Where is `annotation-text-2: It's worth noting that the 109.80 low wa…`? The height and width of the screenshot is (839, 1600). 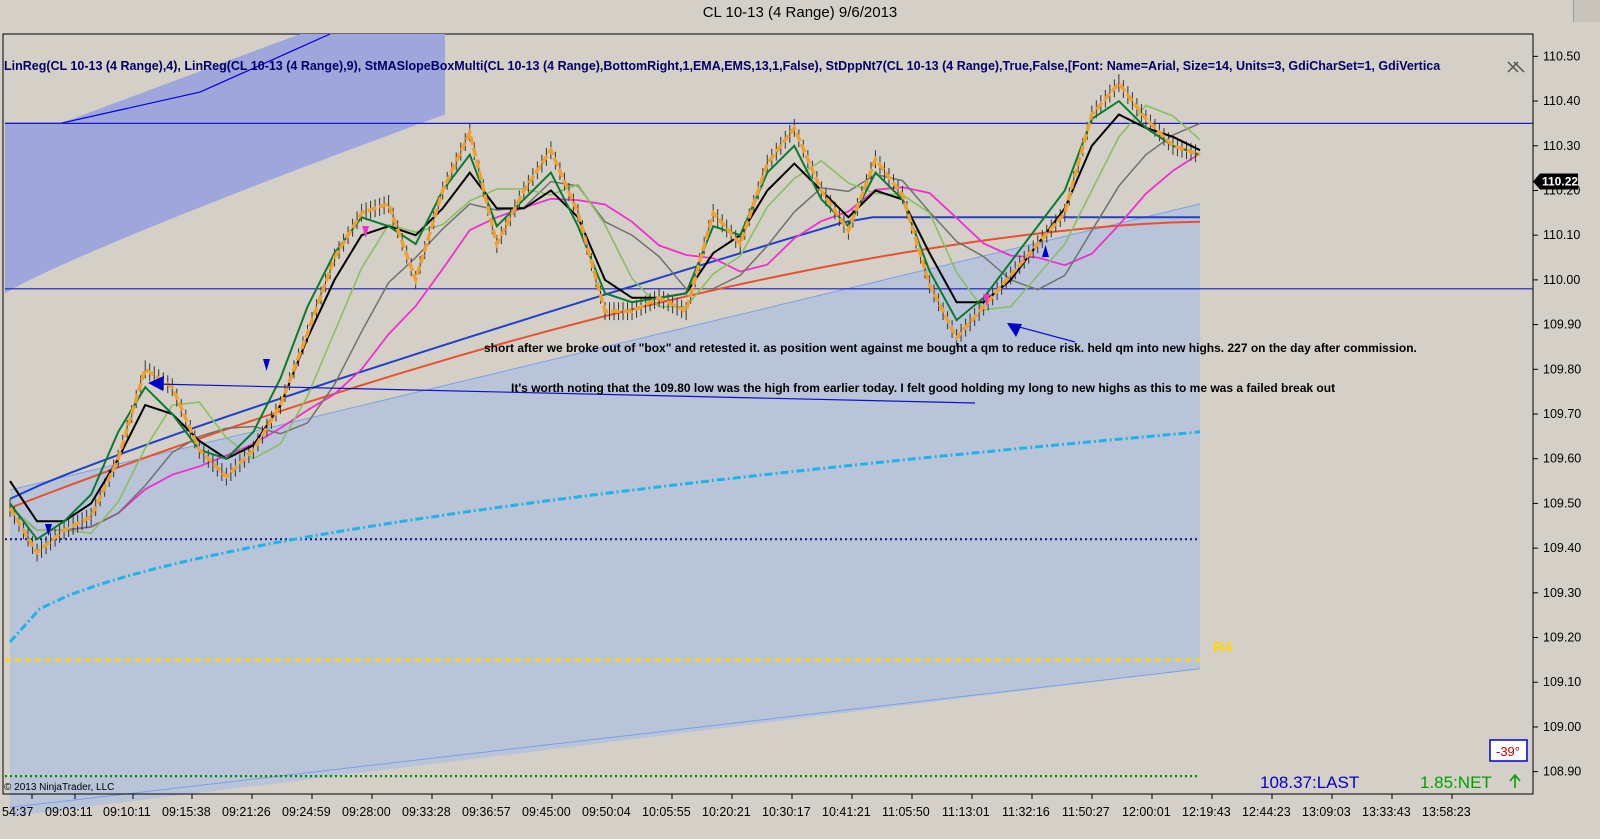 annotation-text-2: It's worth noting that the 109.80 low wa… is located at coordinates (923, 388).